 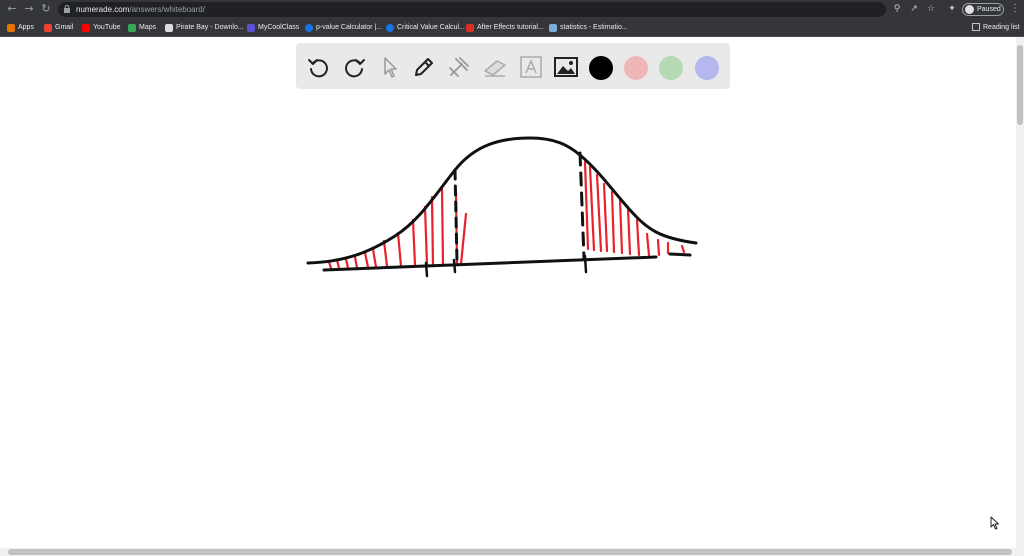 I want to click on bookmark-star-icon: ☆, so click(x=931, y=9).